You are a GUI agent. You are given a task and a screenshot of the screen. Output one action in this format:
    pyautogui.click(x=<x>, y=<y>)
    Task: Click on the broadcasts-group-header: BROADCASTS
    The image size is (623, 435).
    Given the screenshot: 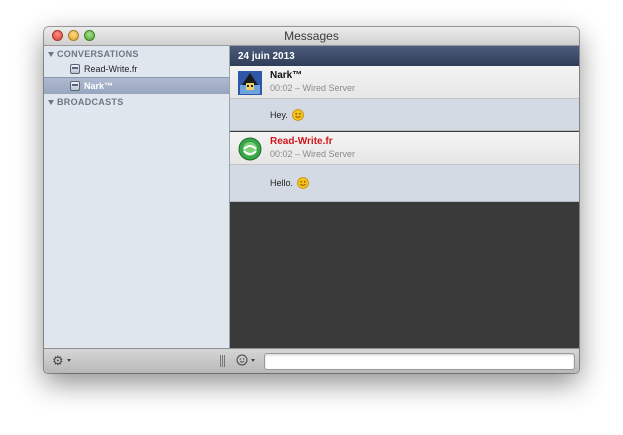 What is the action you would take?
    pyautogui.click(x=86, y=102)
    